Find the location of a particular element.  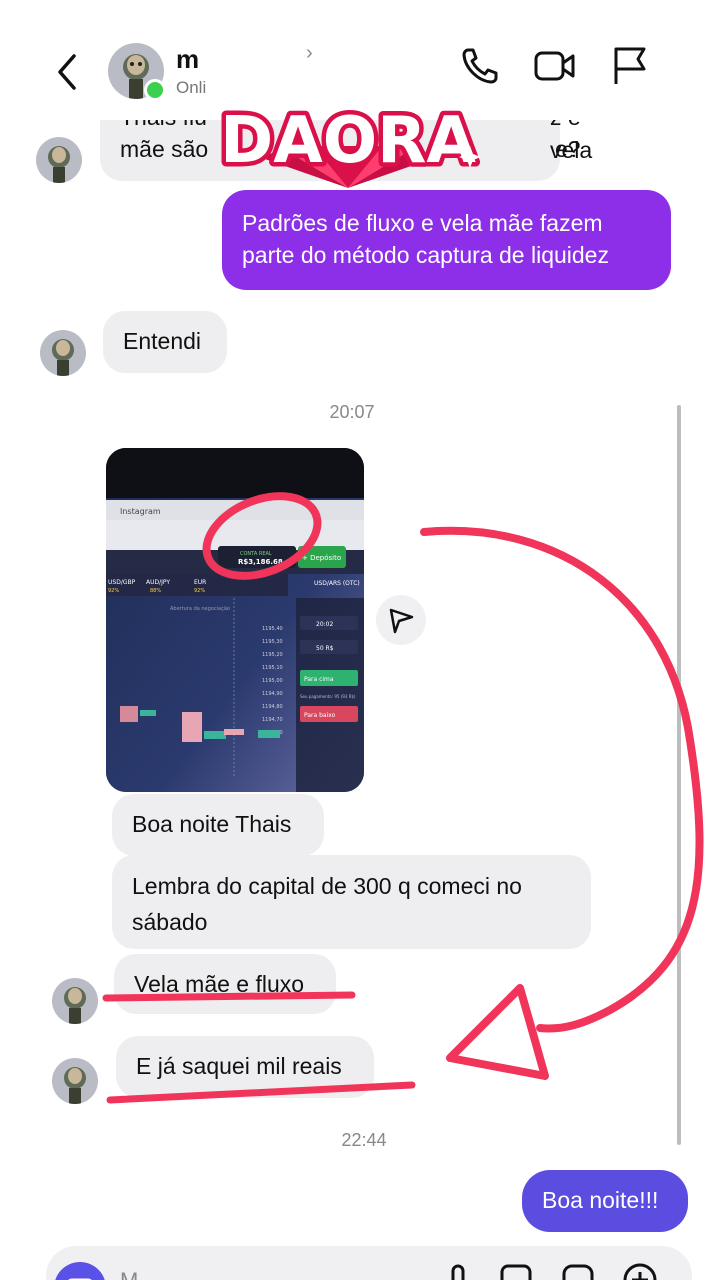

outgoing-message-bubble: Boa noite!!! is located at coordinates (605, 1201).